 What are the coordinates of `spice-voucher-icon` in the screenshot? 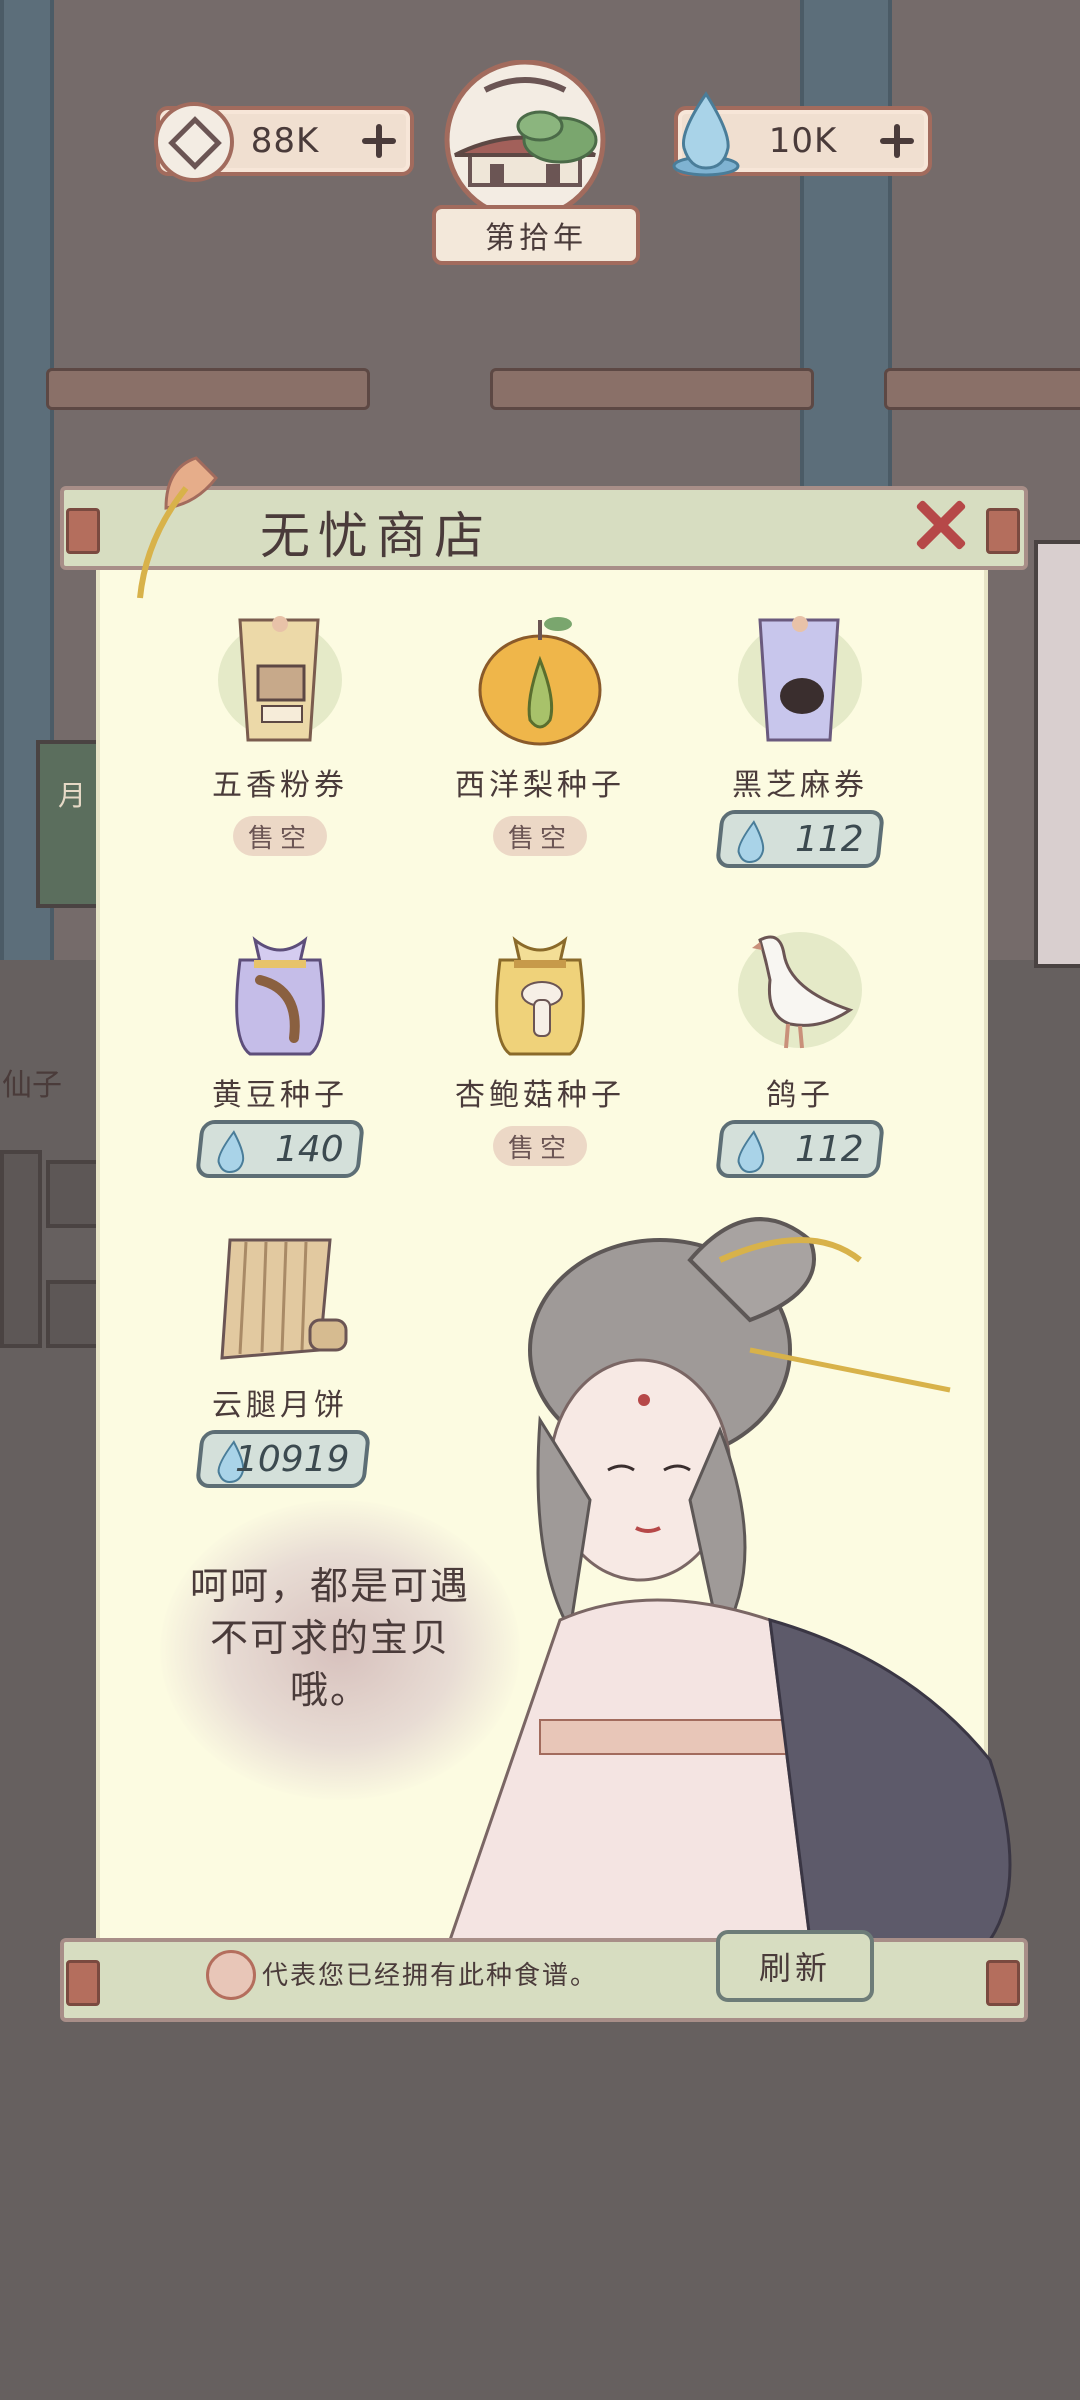 It's located at (280, 679).